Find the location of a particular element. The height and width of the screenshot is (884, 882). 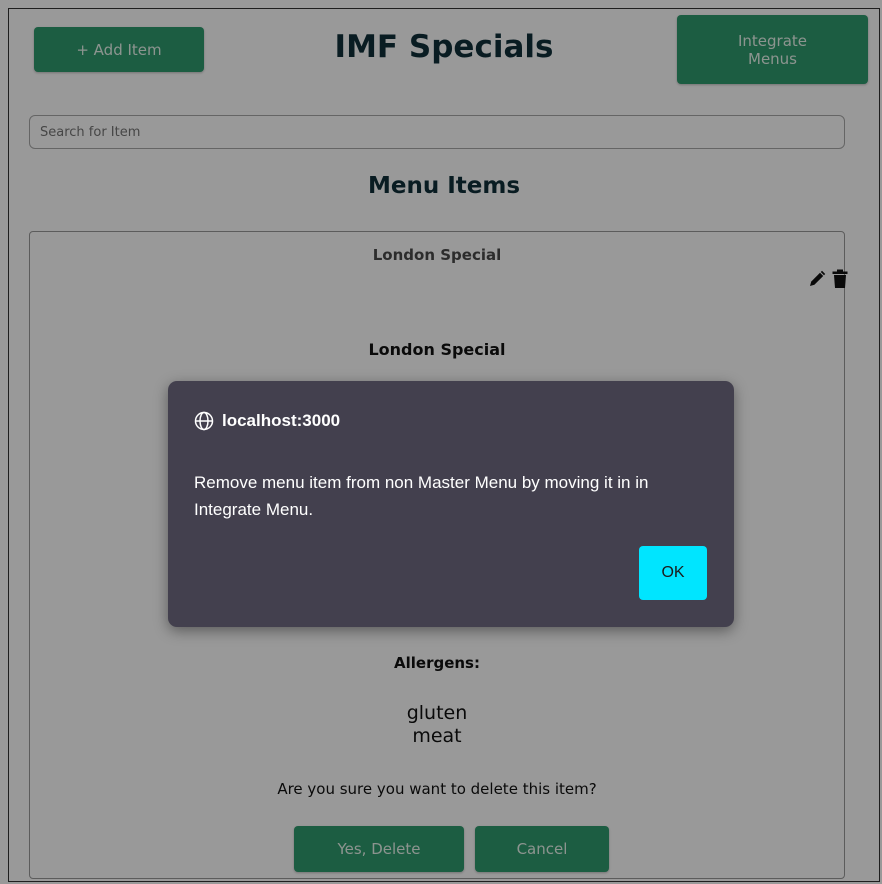

dialog-origin-text: localhost:3000 is located at coordinates (281, 420).